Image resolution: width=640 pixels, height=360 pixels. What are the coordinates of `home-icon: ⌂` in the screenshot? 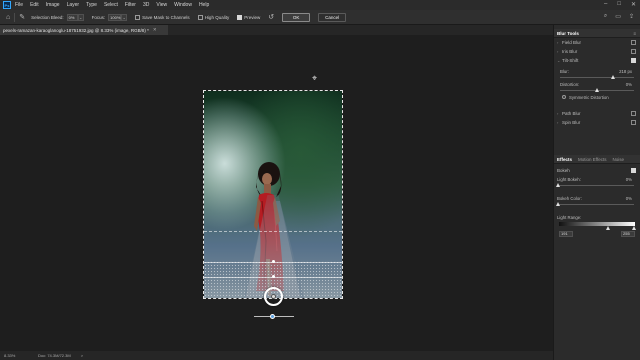 It's located at (8, 17).